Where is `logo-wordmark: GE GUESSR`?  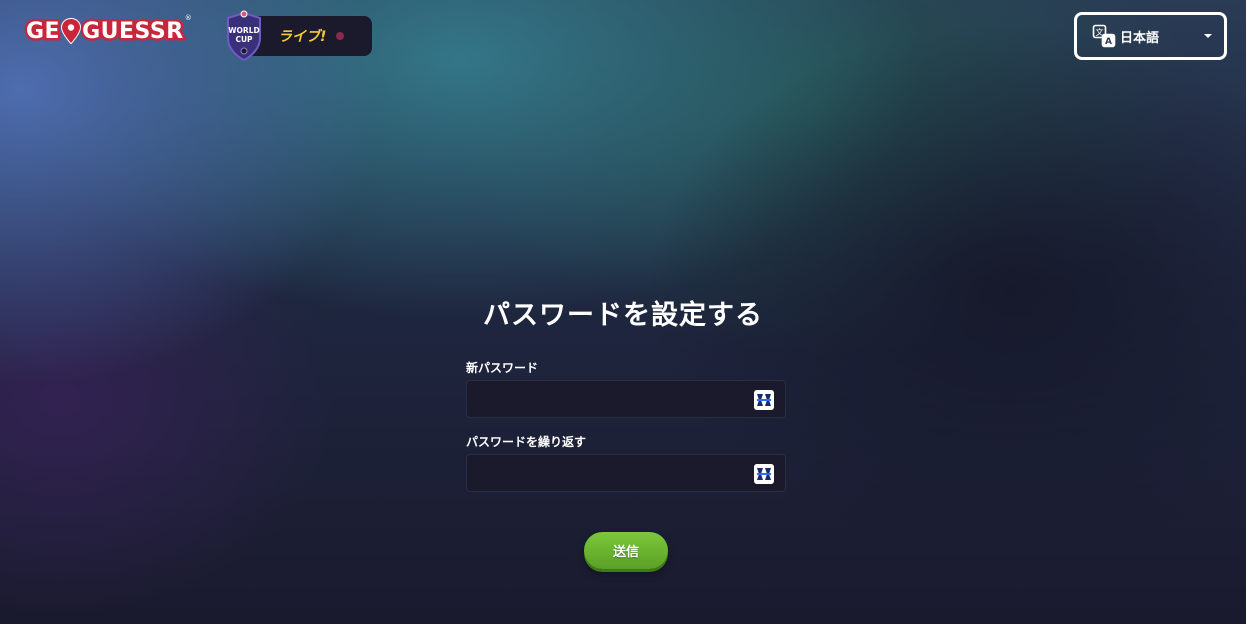
logo-wordmark: GE GUESSR is located at coordinates (104, 31).